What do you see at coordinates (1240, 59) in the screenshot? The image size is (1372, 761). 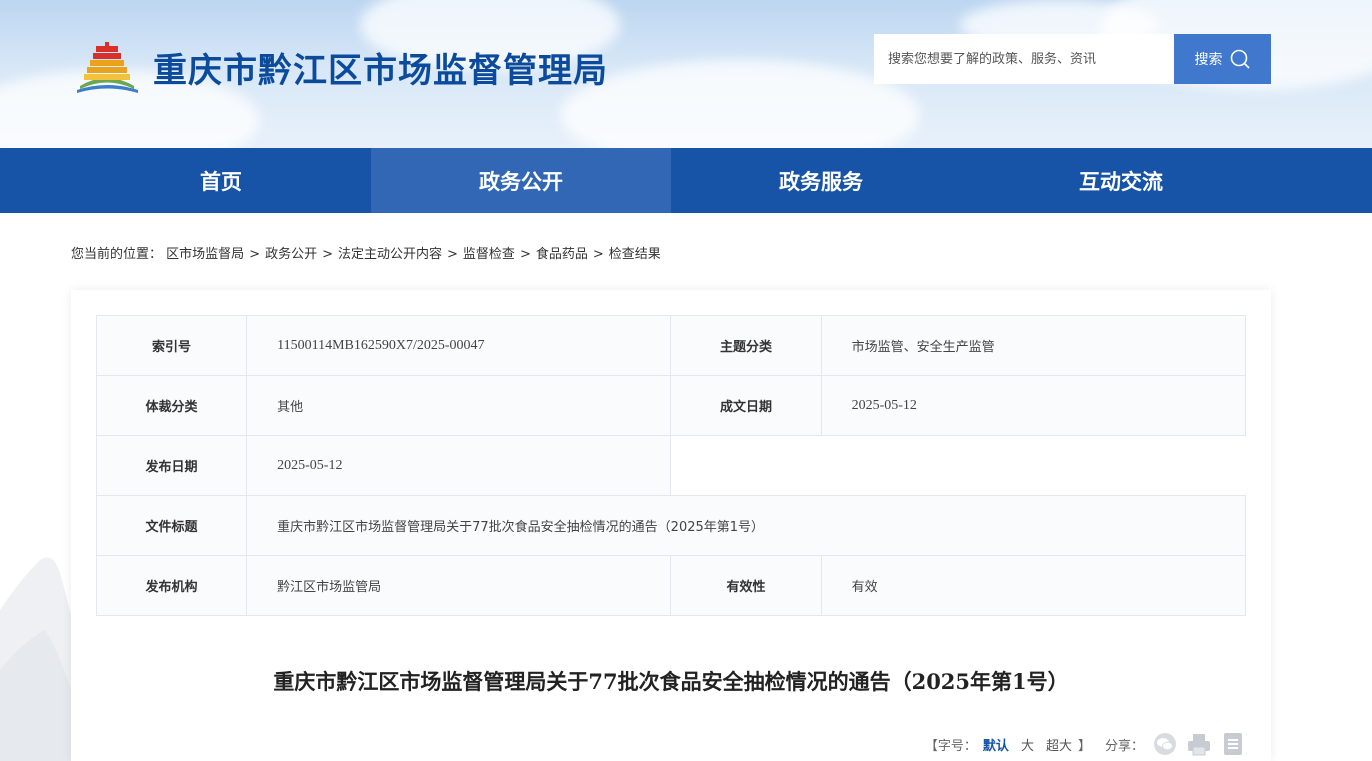 I see `search-icon` at bounding box center [1240, 59].